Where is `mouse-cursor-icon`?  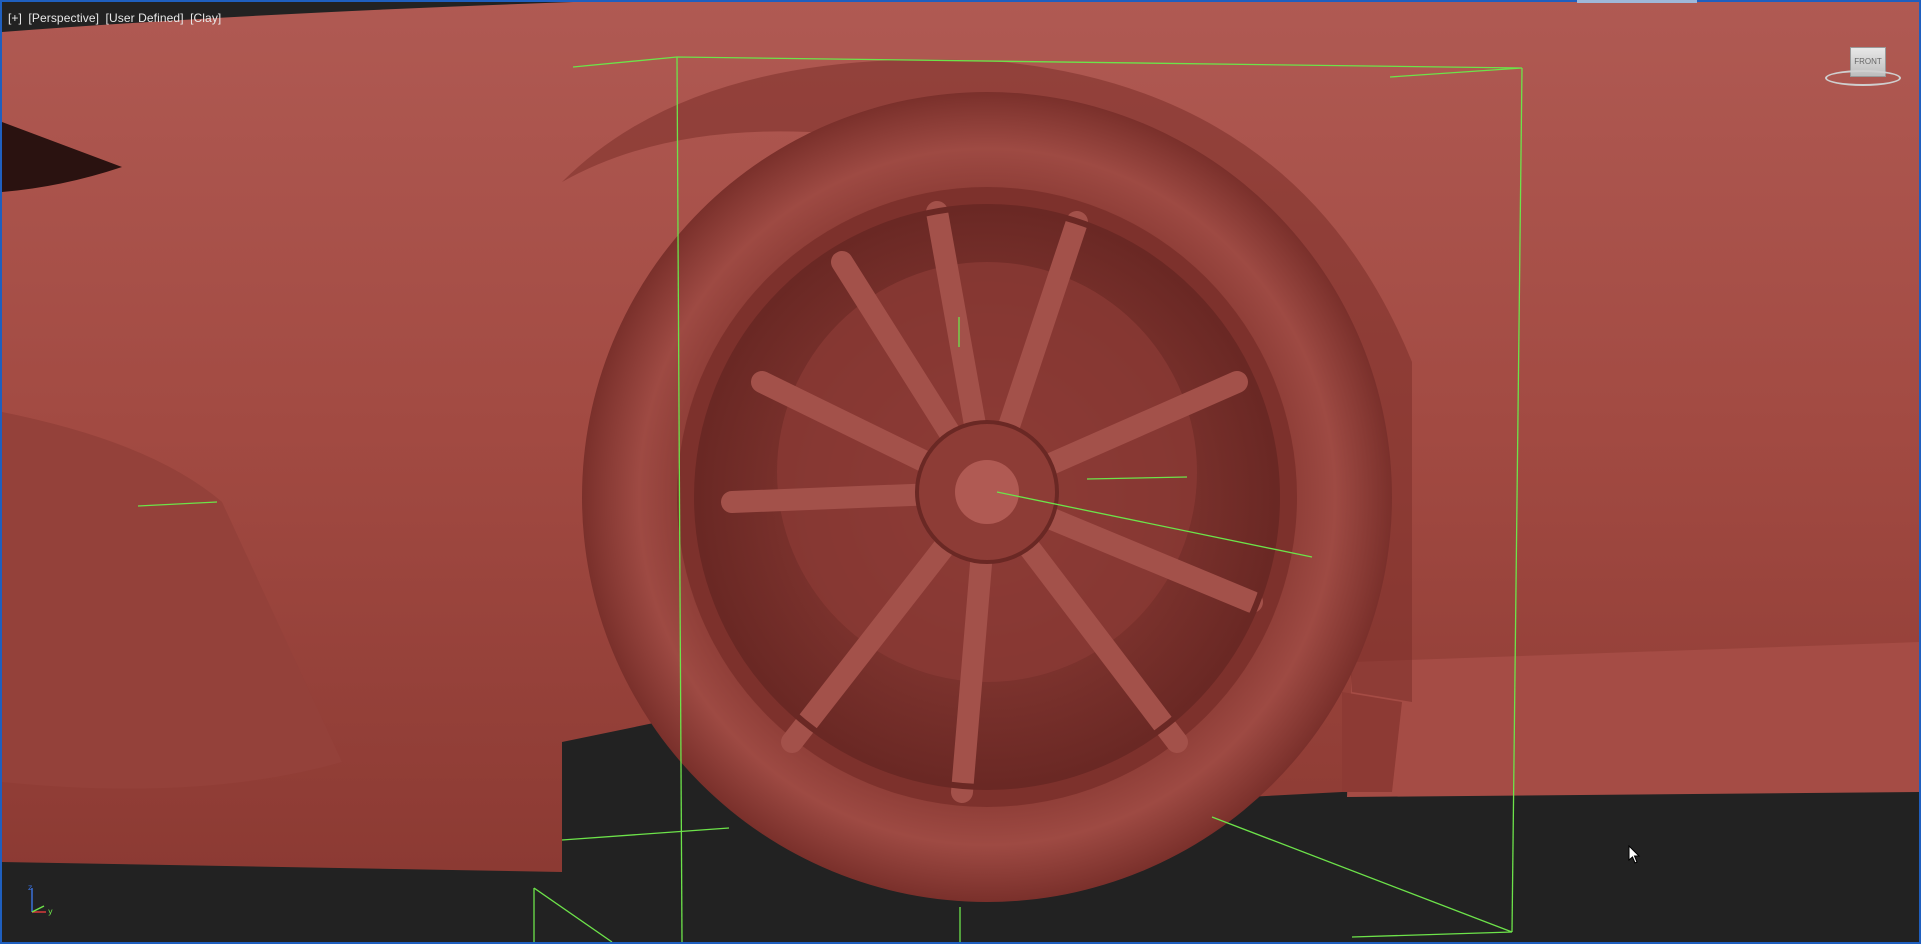
mouse-cursor-icon is located at coordinates (1634, 854).